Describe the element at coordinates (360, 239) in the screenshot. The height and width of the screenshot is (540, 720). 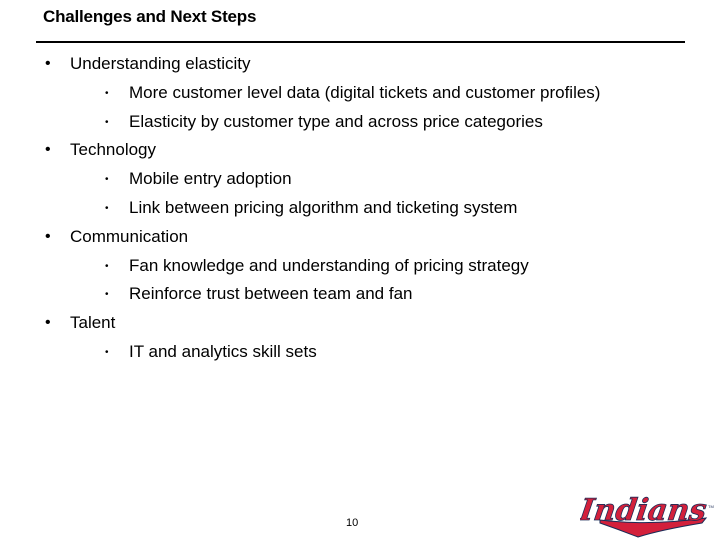
I see `bullet-item: • Communication` at that location.